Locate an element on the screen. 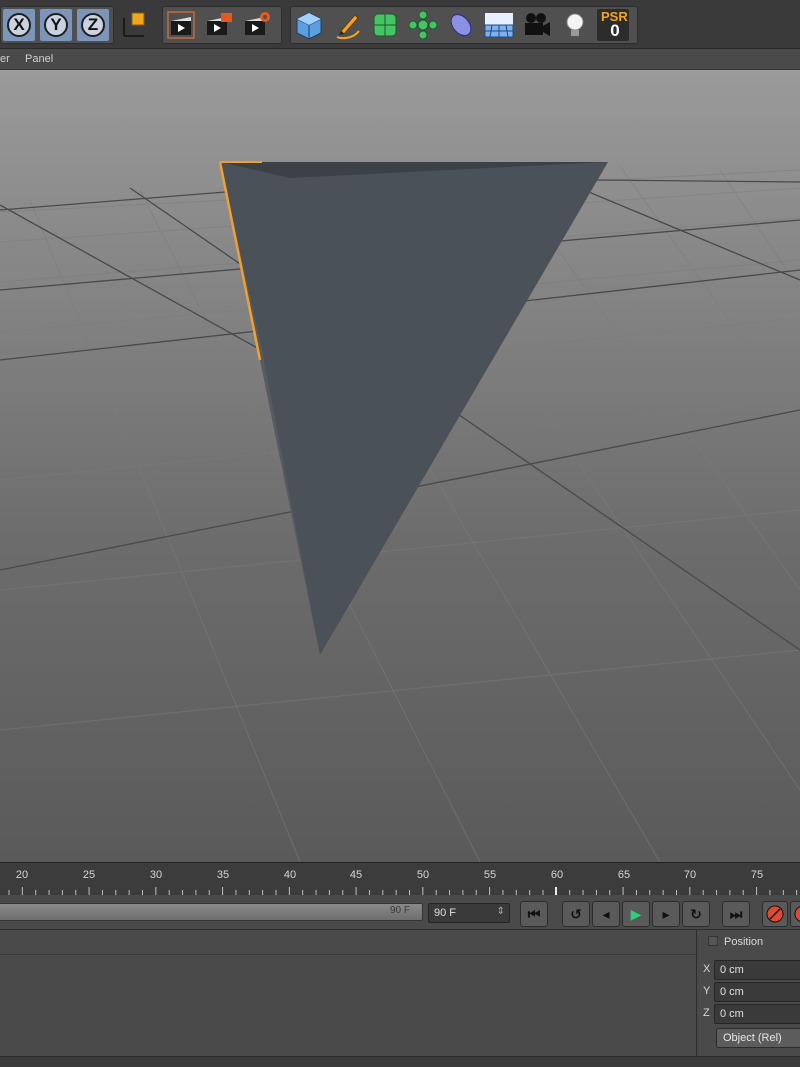 The height and width of the screenshot is (1067, 800). position-x-field: 0 cm is located at coordinates (757, 970).